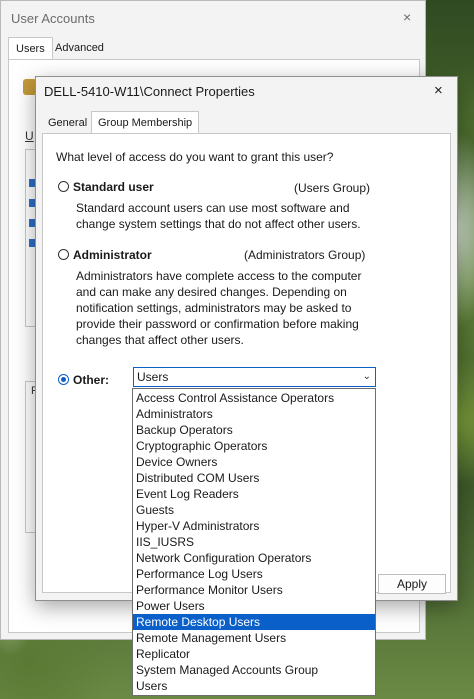 This screenshot has width=474, height=699. What do you see at coordinates (113, 187) in the screenshot?
I see `standard-user-label: Standard user` at bounding box center [113, 187].